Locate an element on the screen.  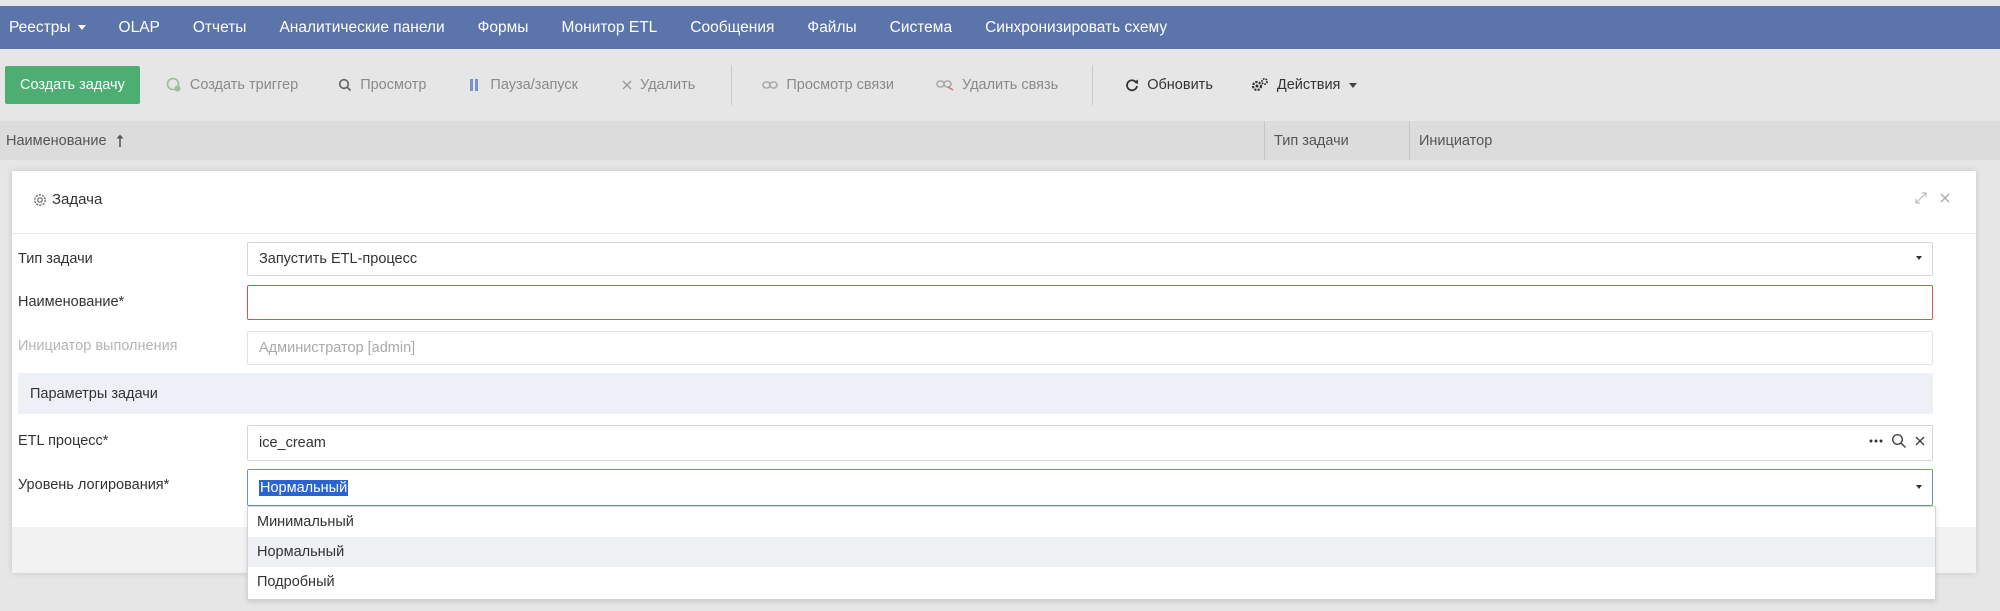
view-link-button: Просмотр связи is located at coordinates (828, 85).